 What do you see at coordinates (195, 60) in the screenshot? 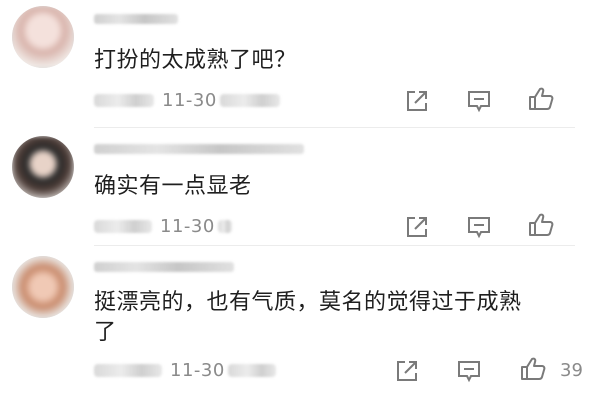
I see `comment-text: 打扮的太成熟了吧？` at bounding box center [195, 60].